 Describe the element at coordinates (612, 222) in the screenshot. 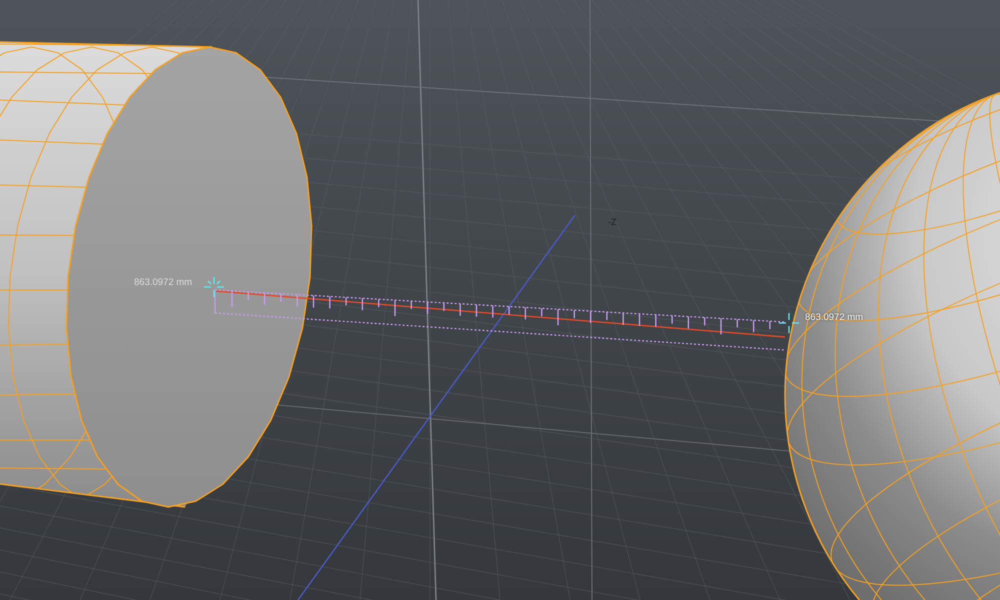

I see `axis-label: -Z` at that location.